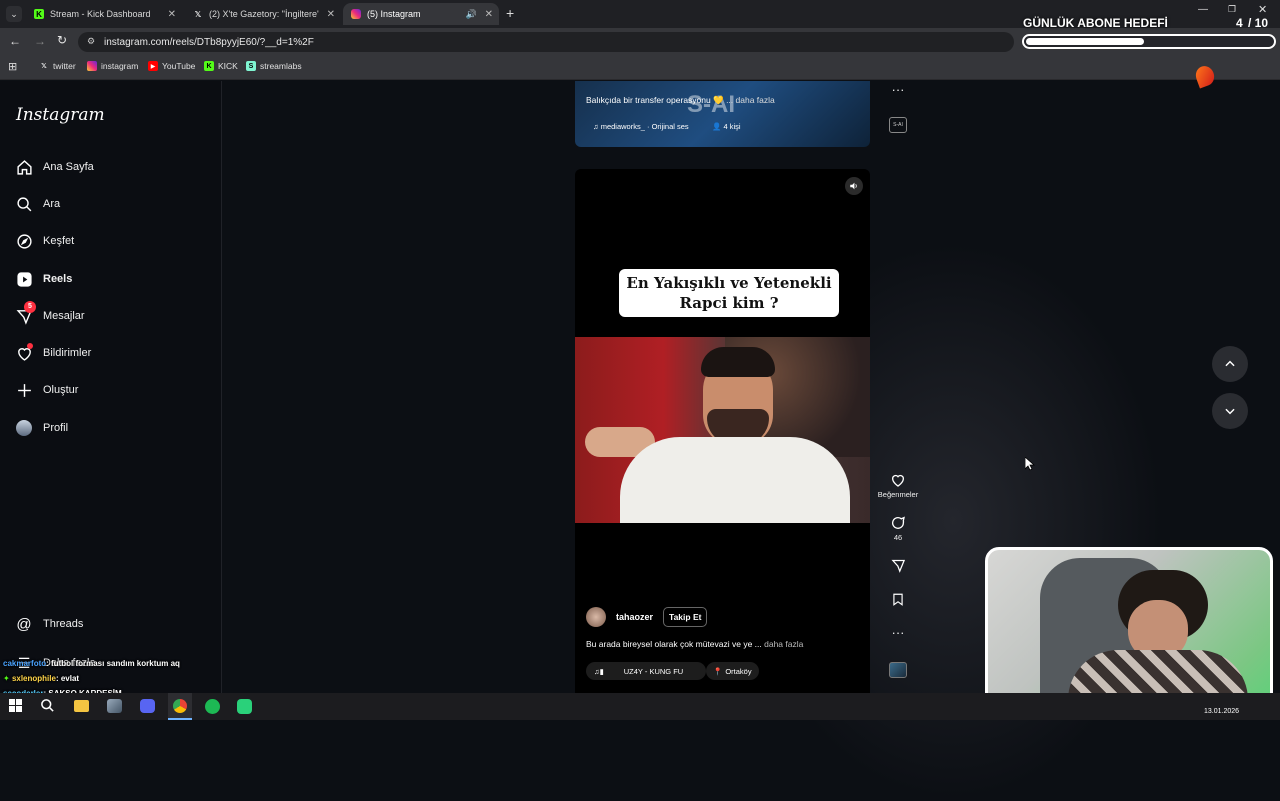 The width and height of the screenshot is (1280, 801). I want to click on tab-search-button: ⌄, so click(14, 14).